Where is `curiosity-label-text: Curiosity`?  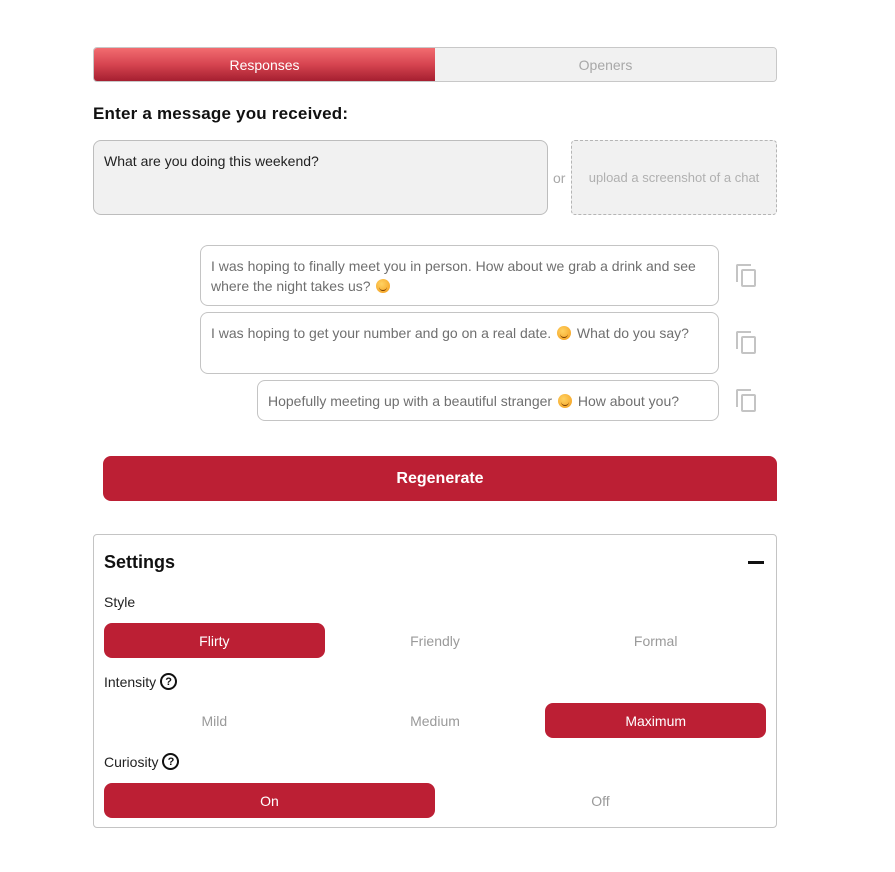 curiosity-label-text: Curiosity is located at coordinates (131, 761).